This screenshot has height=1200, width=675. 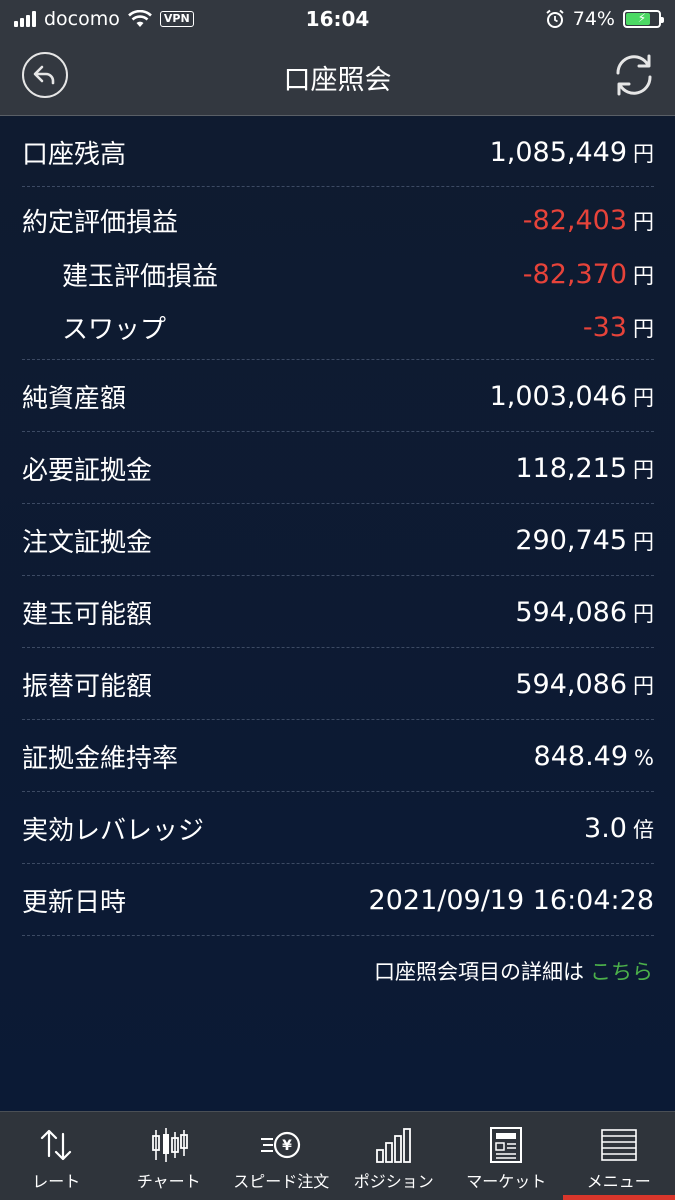 I want to click on speed-order-icon: ¥, so click(x=281, y=1145).